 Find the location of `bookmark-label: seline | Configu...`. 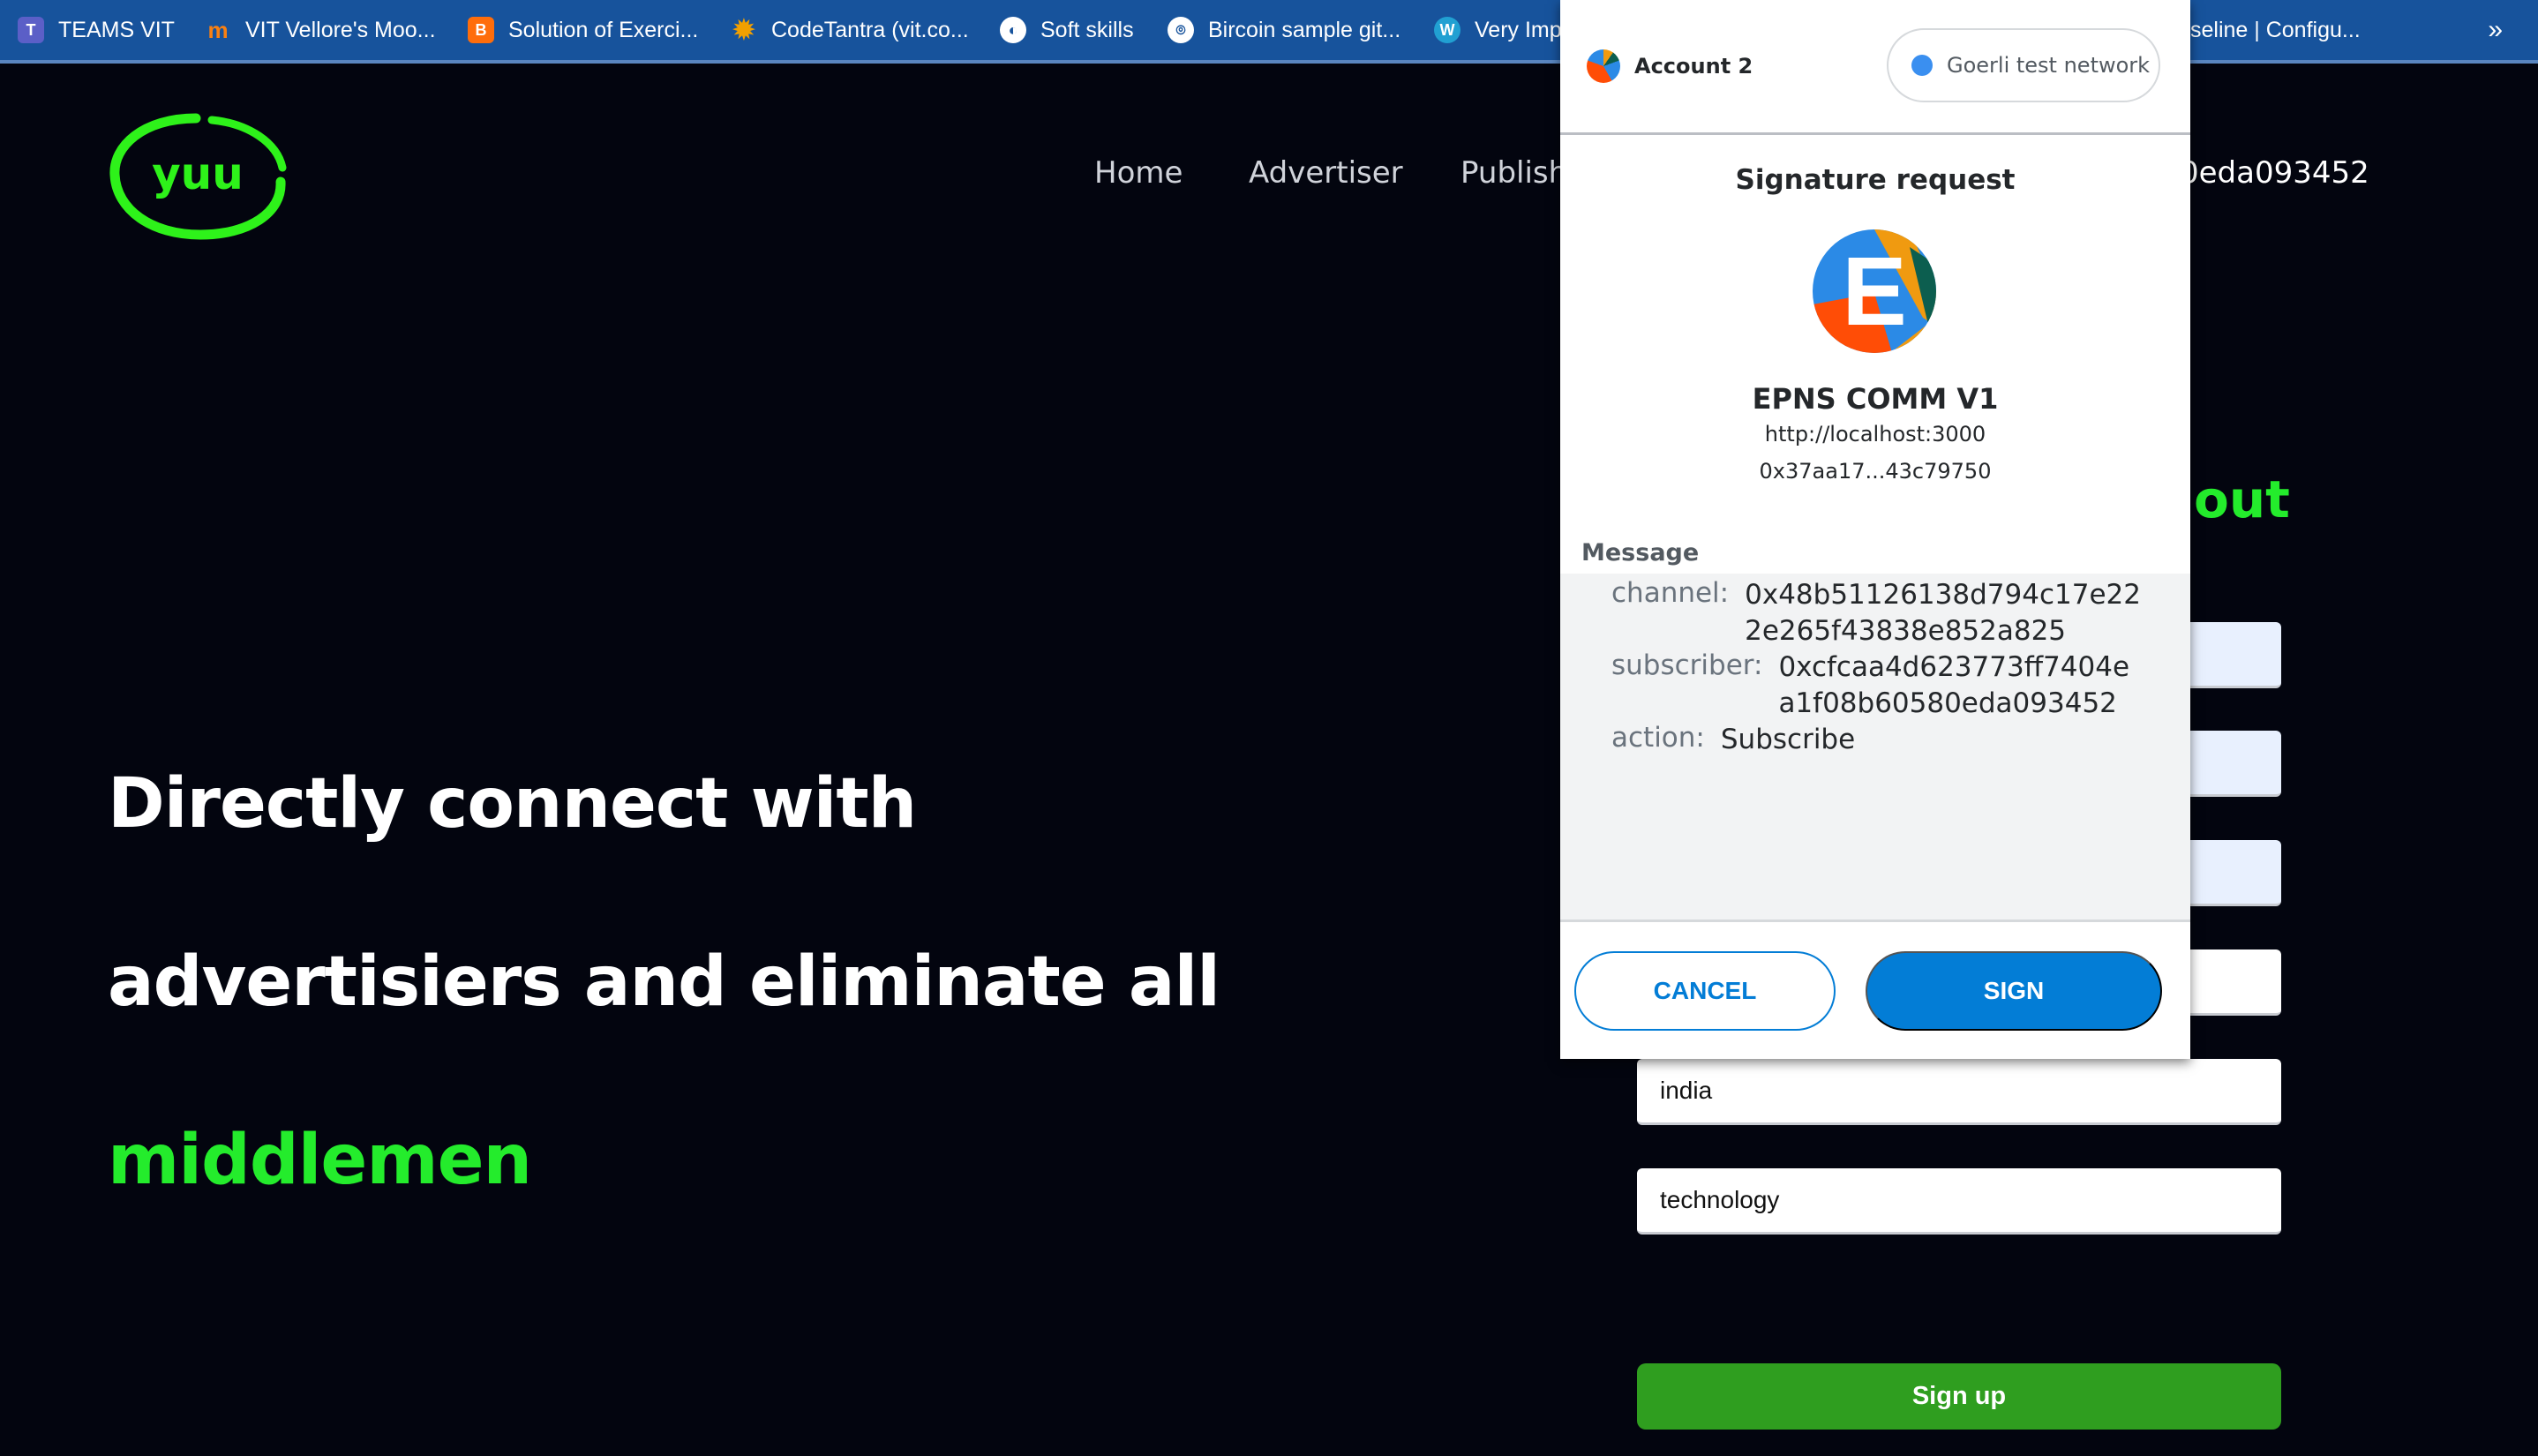

bookmark-label: seline | Configu... is located at coordinates (2275, 29).